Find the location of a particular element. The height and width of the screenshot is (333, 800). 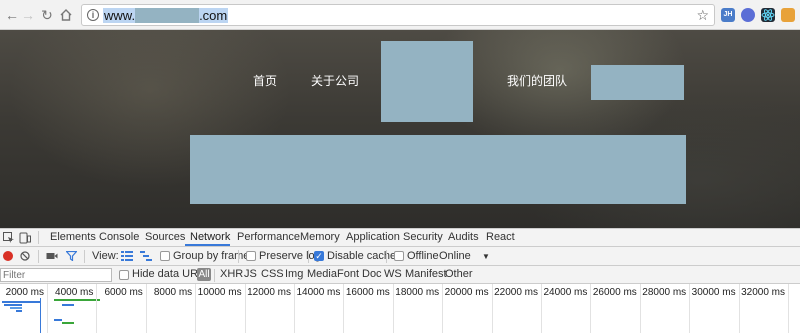

type-filter-img: Img is located at coordinates (294, 274).